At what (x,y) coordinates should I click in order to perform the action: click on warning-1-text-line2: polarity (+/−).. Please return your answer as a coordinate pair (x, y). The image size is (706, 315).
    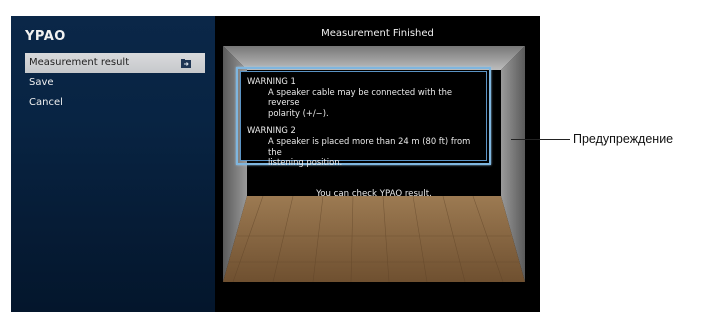
    Looking at the image, I should click on (298, 112).